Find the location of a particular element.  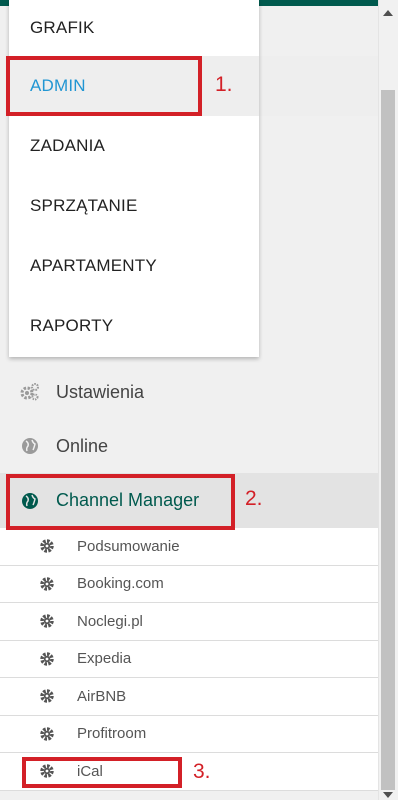

submenu-item-profitroom: Profitroom is located at coordinates (189, 734).